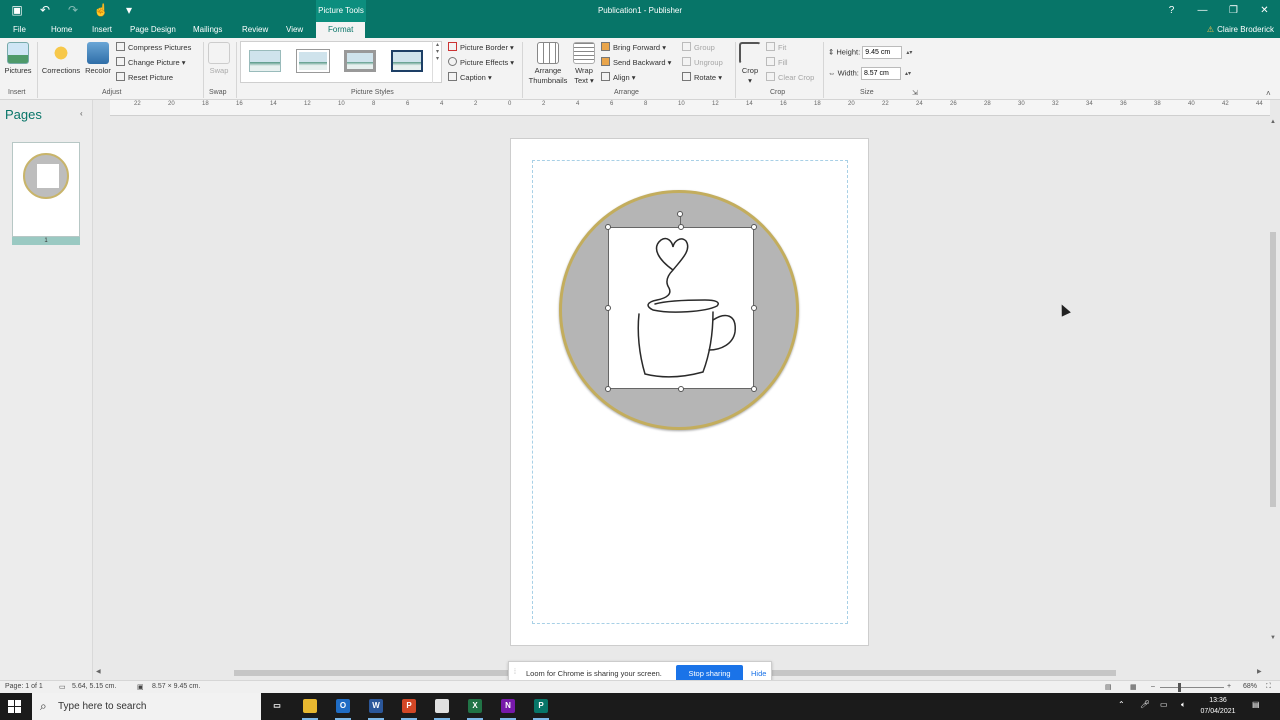  What do you see at coordinates (442, 708) in the screenshot?
I see `chrome-icon` at bounding box center [442, 708].